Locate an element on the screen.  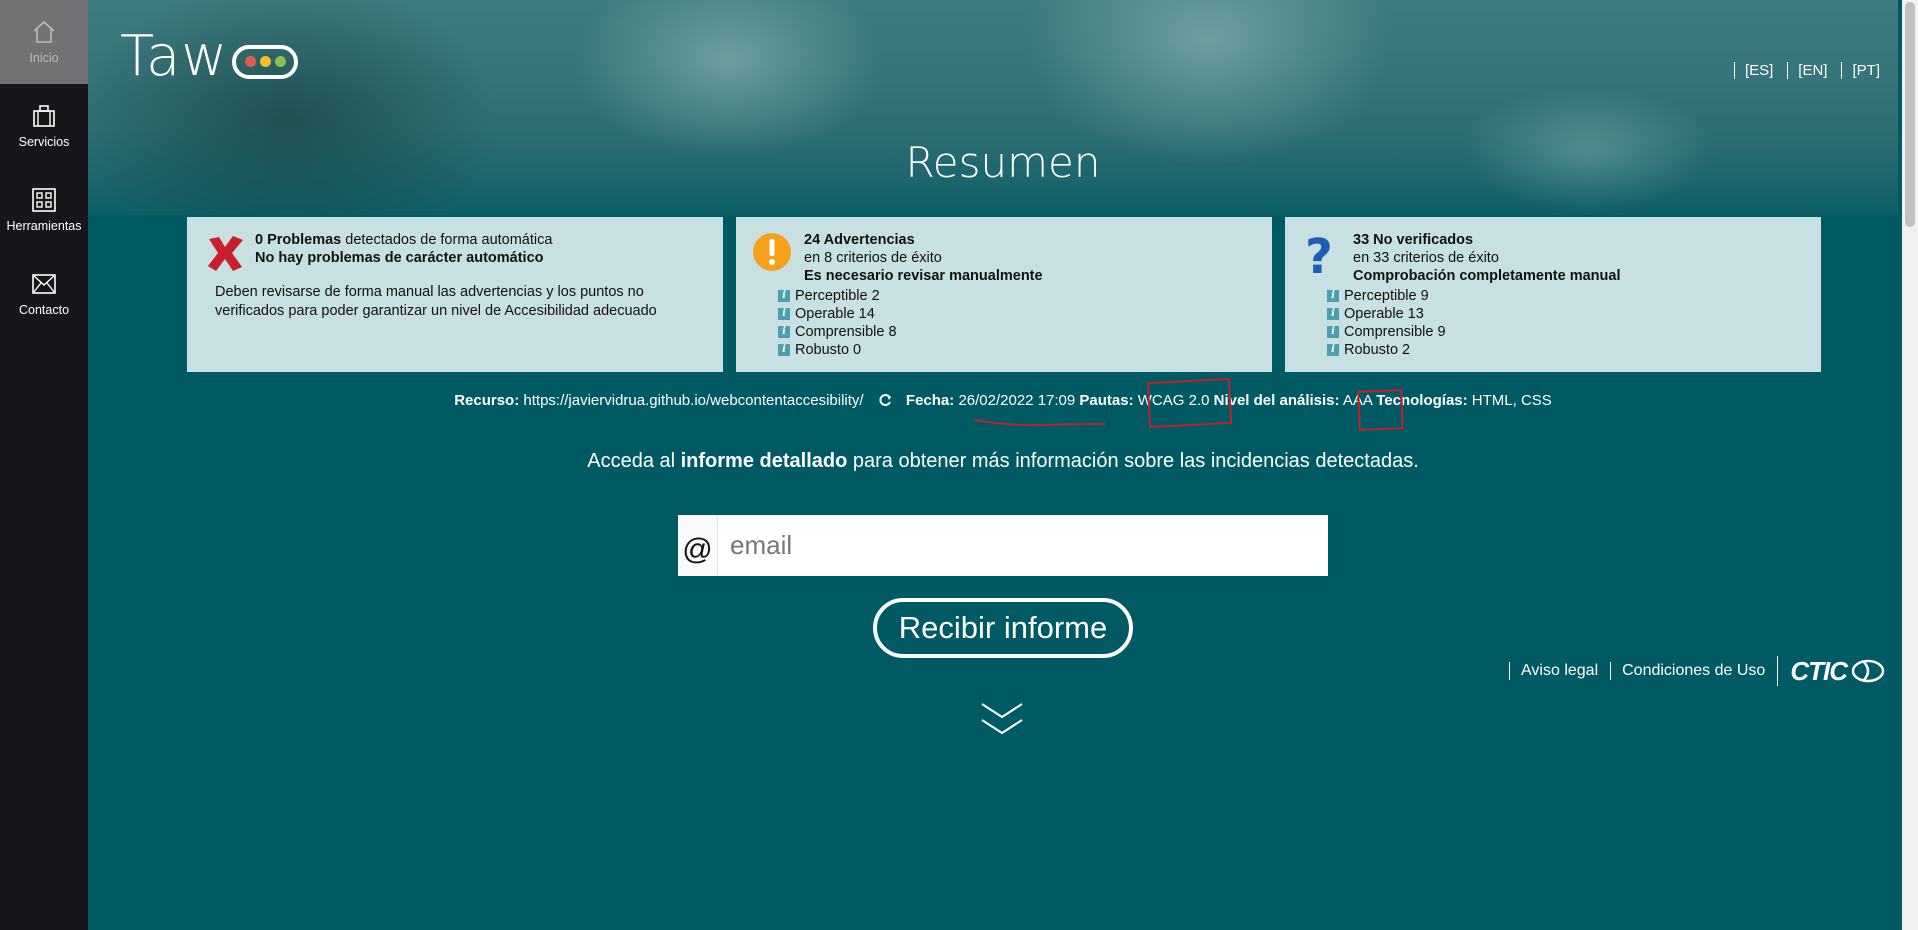
unverified-perceptible: i Perceptible 9 is located at coordinates (1566, 296).